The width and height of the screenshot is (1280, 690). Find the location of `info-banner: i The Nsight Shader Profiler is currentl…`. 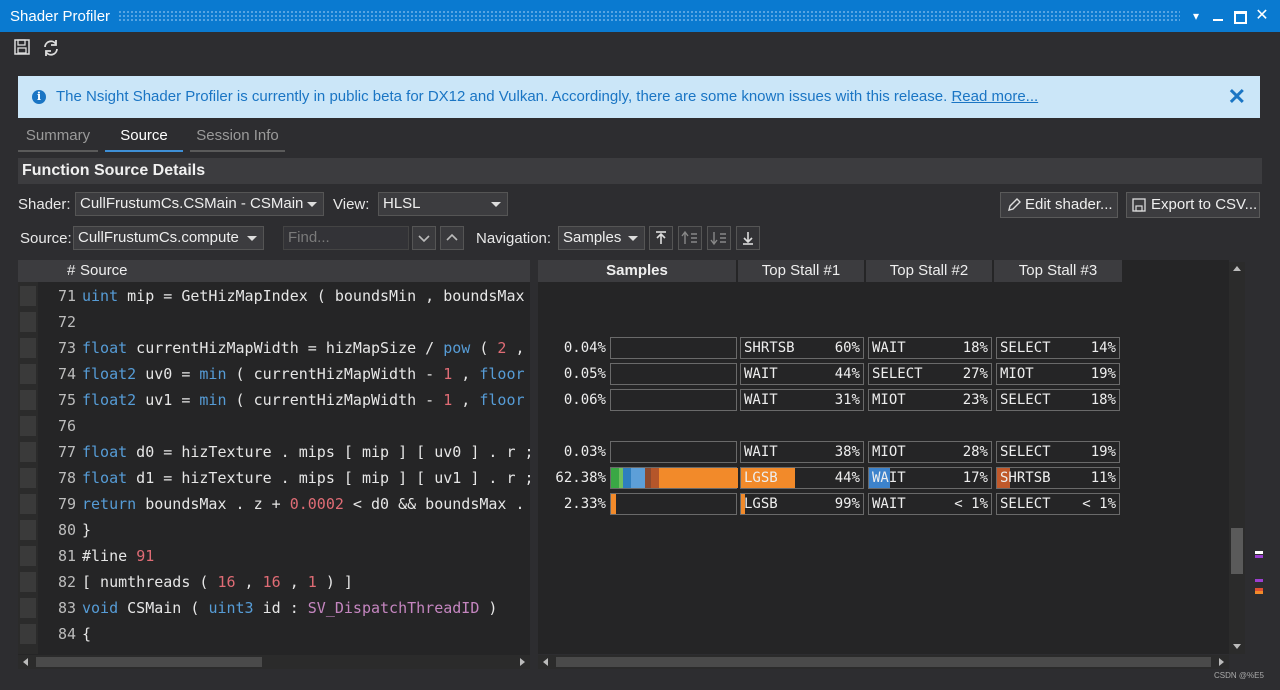

info-banner: i The Nsight Shader Profiler is currentl… is located at coordinates (639, 97).